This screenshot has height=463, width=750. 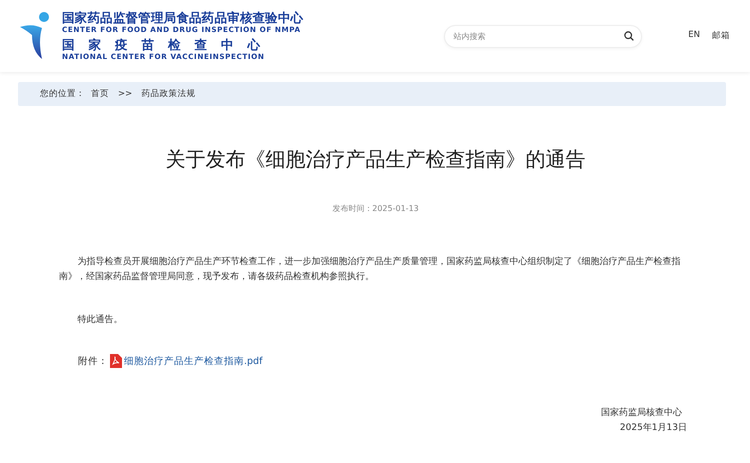 I want to click on logo-icon, so click(x=35, y=36).